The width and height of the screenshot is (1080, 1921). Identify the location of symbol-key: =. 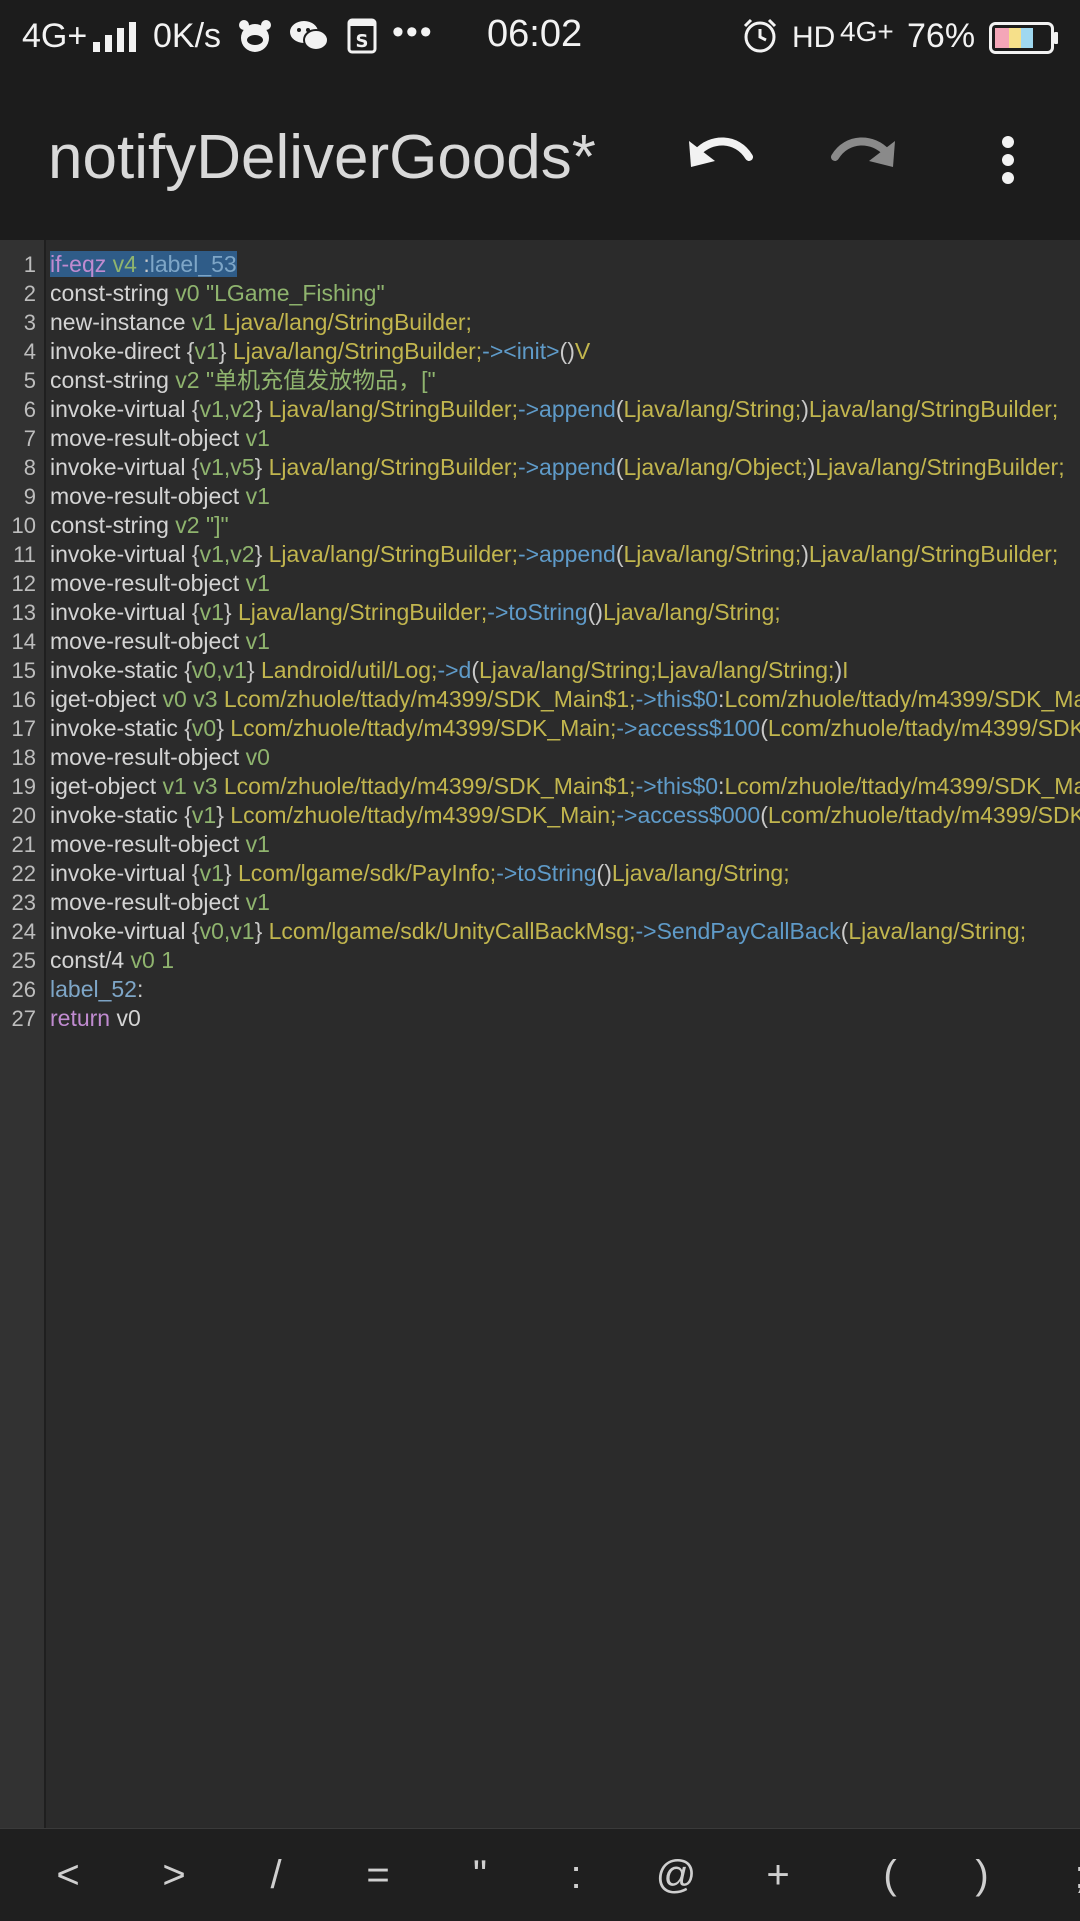
(378, 1875).